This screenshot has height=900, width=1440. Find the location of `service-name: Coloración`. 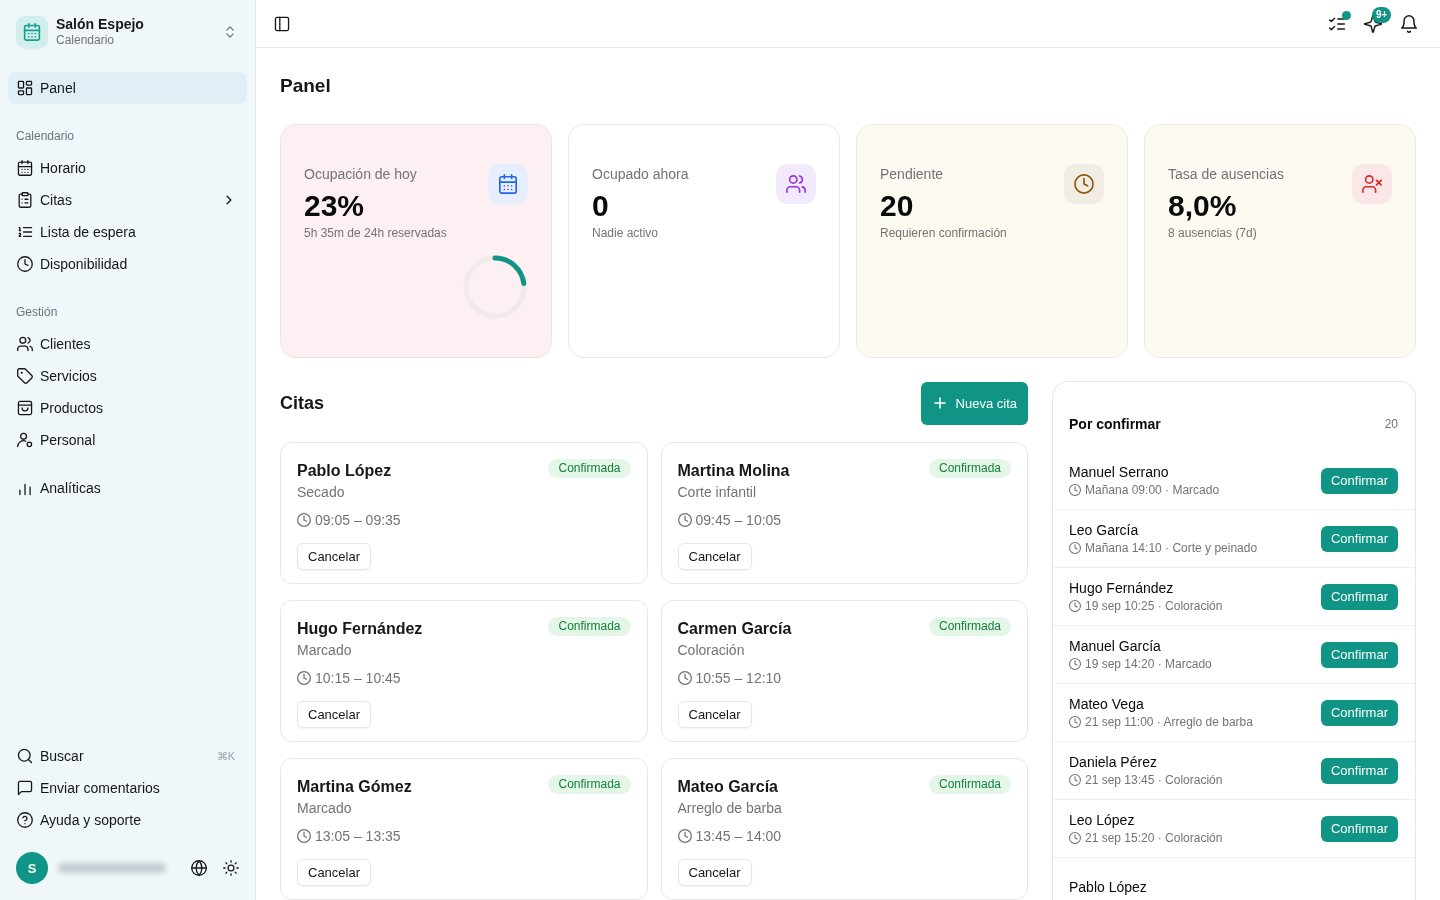

service-name: Coloración is located at coordinates (711, 650).